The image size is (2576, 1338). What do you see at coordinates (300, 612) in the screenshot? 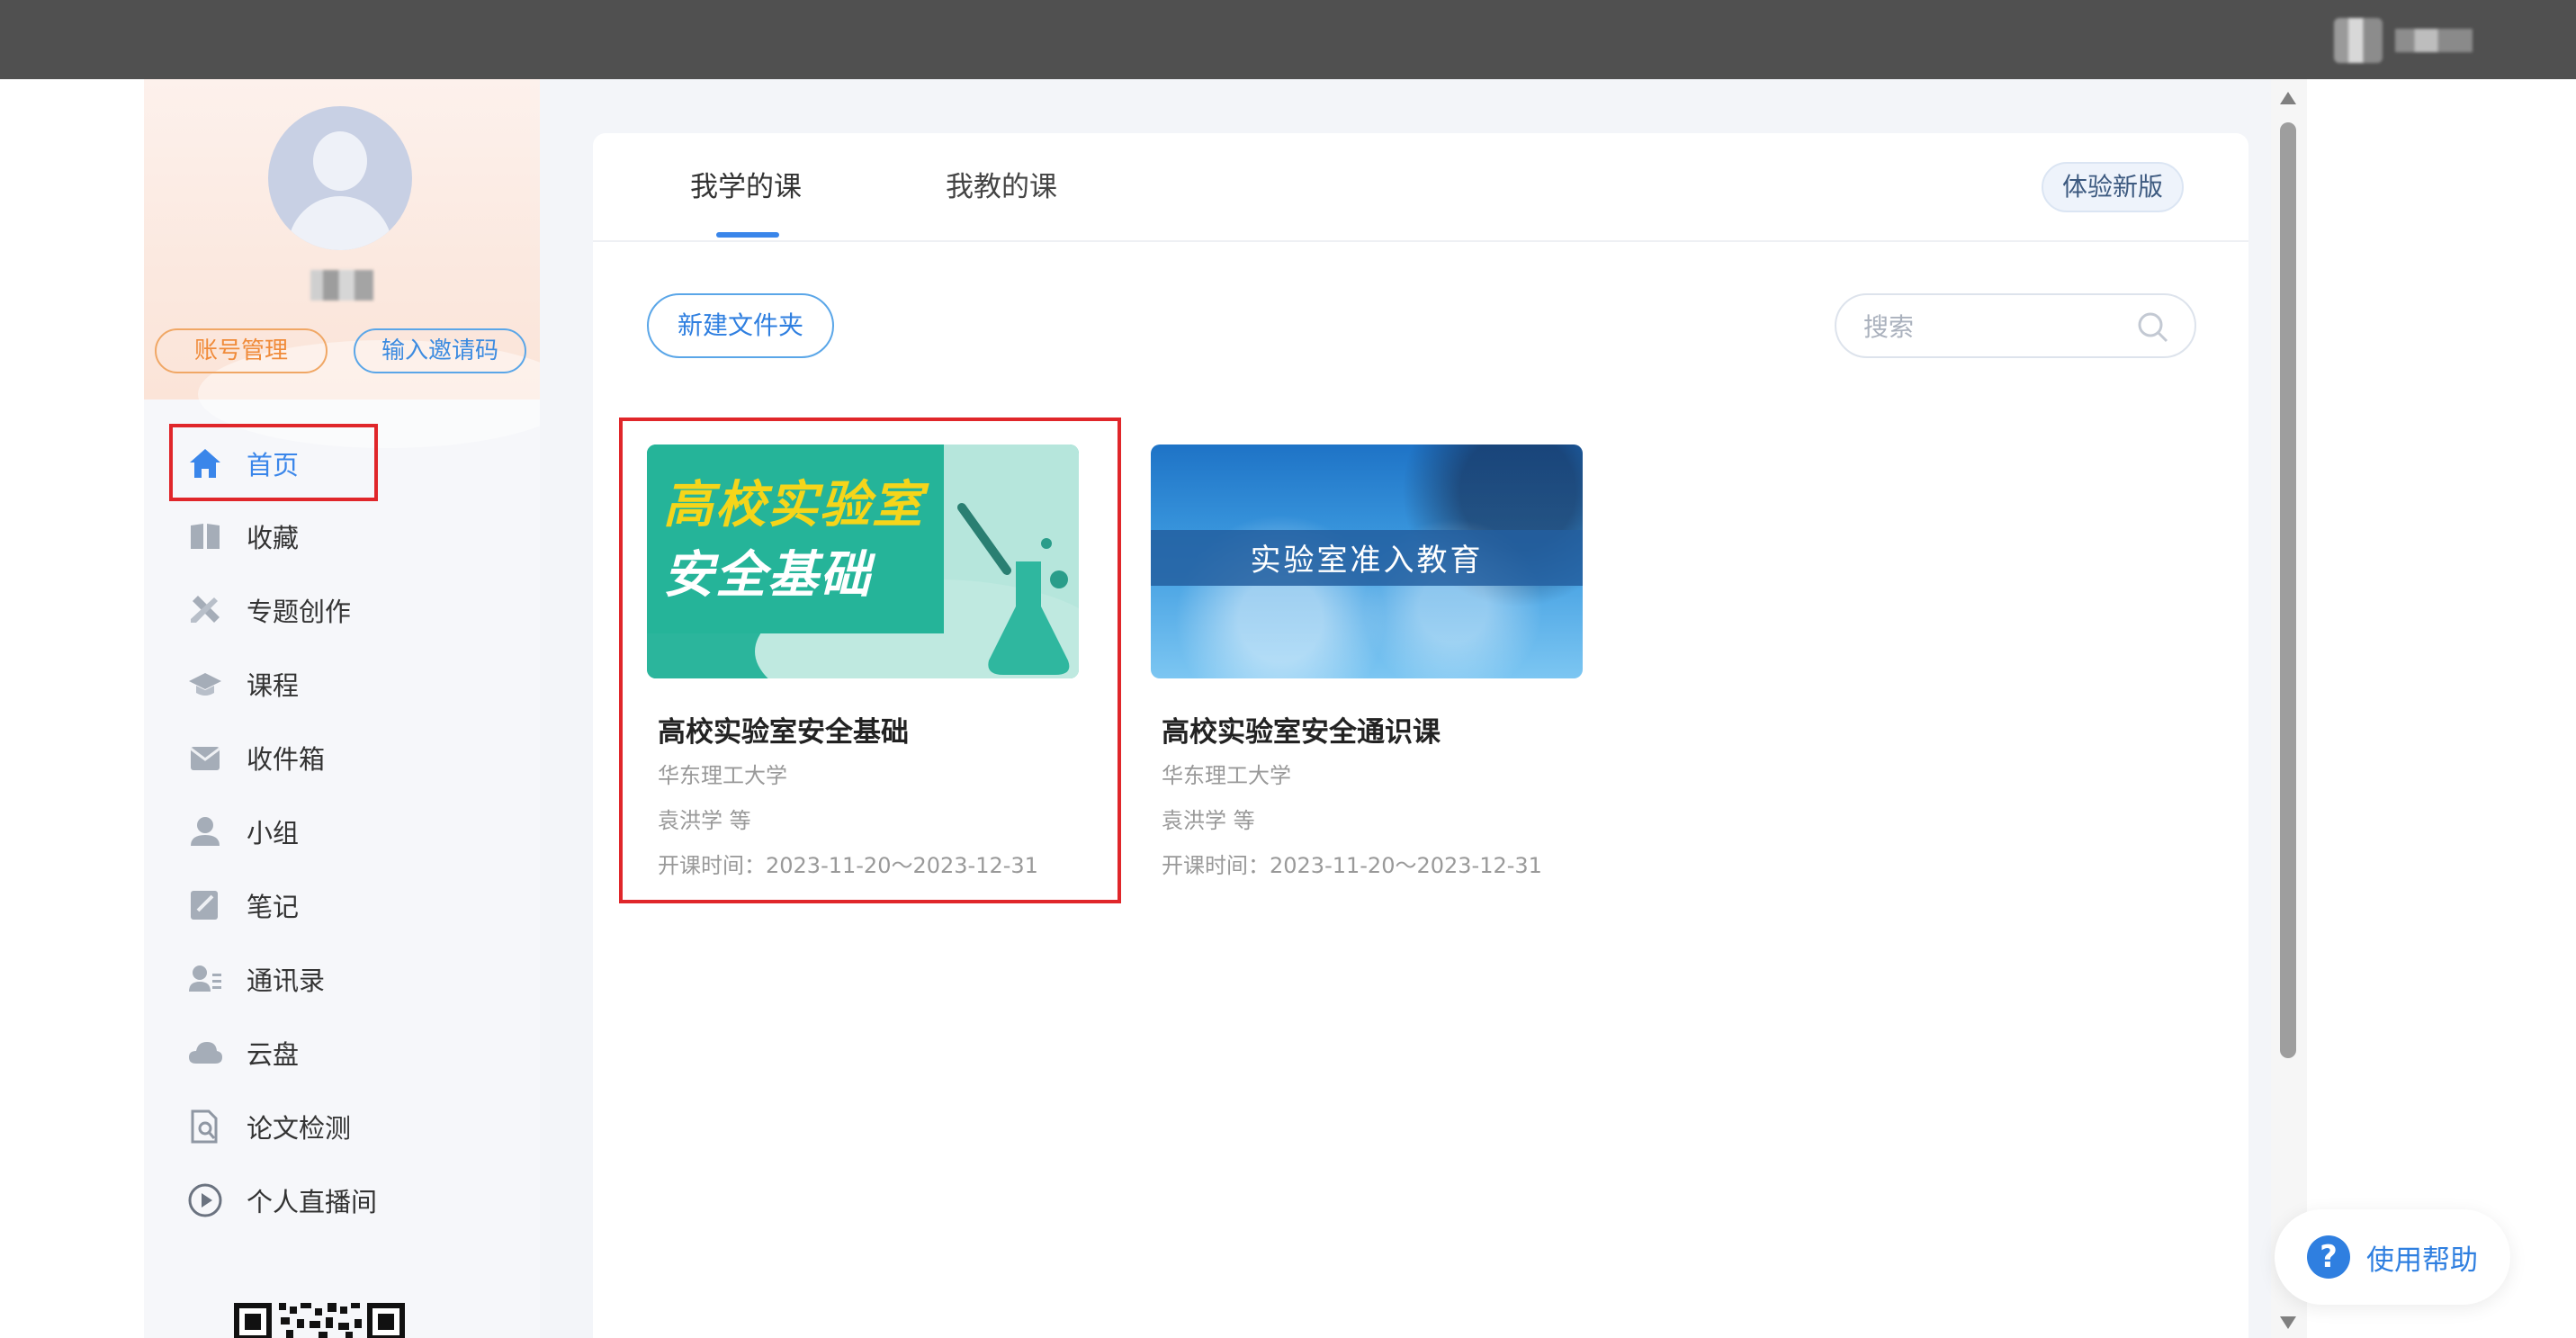
I see `sidebar-item-label: 专题创作` at bounding box center [300, 612].